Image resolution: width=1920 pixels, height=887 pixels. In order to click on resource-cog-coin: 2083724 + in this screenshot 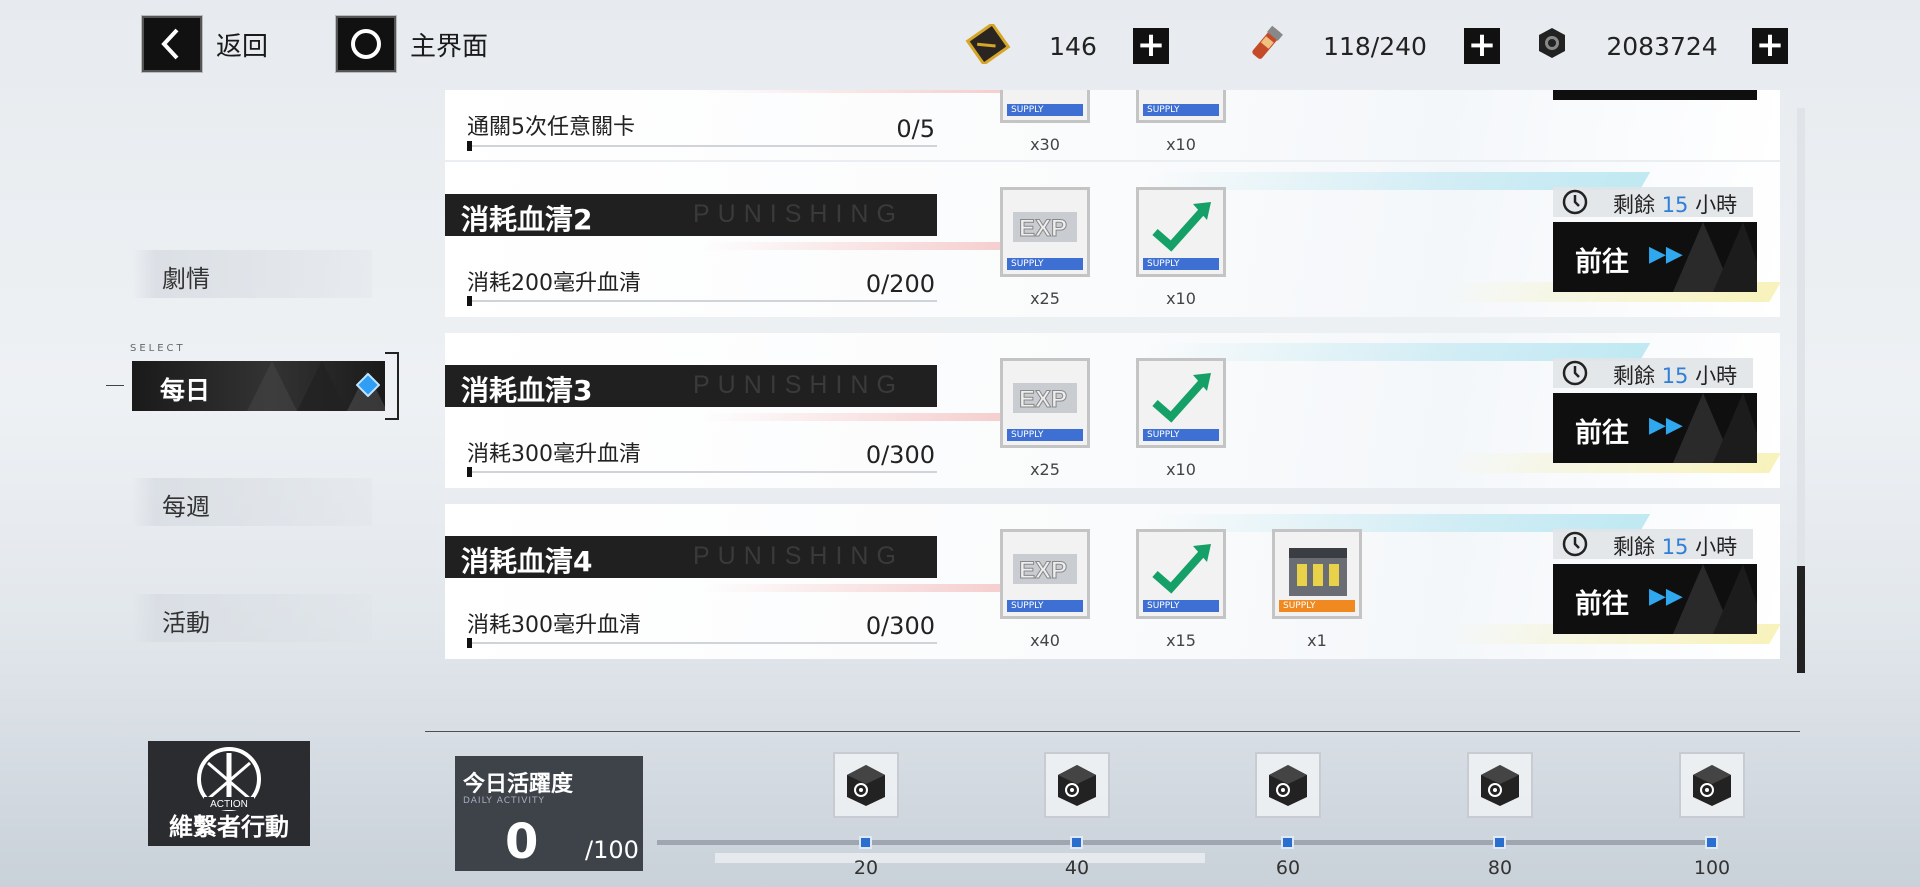, I will do `click(1660, 46)`.